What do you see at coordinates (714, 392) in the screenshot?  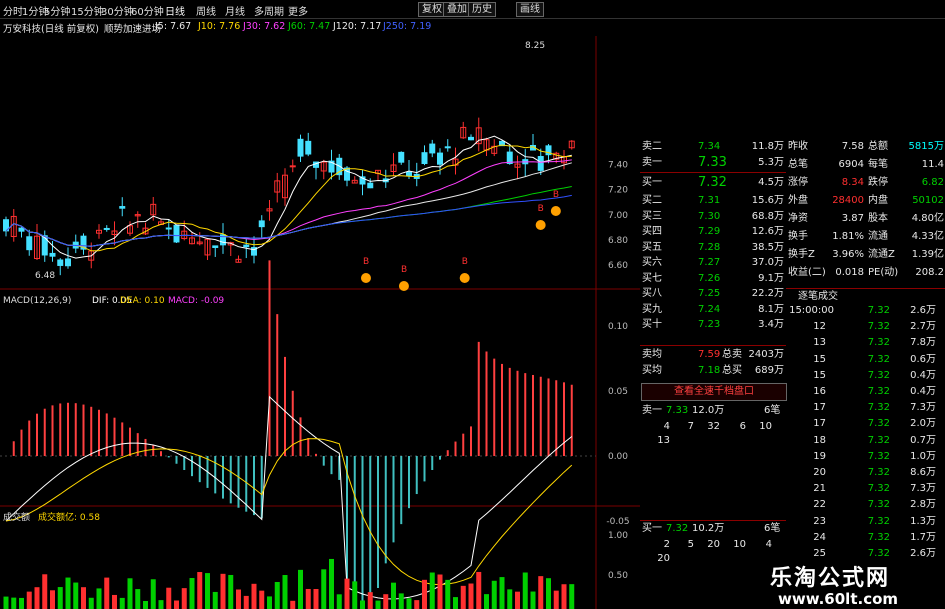 I see `full-depth-button: 查看全速千档盘口` at bounding box center [714, 392].